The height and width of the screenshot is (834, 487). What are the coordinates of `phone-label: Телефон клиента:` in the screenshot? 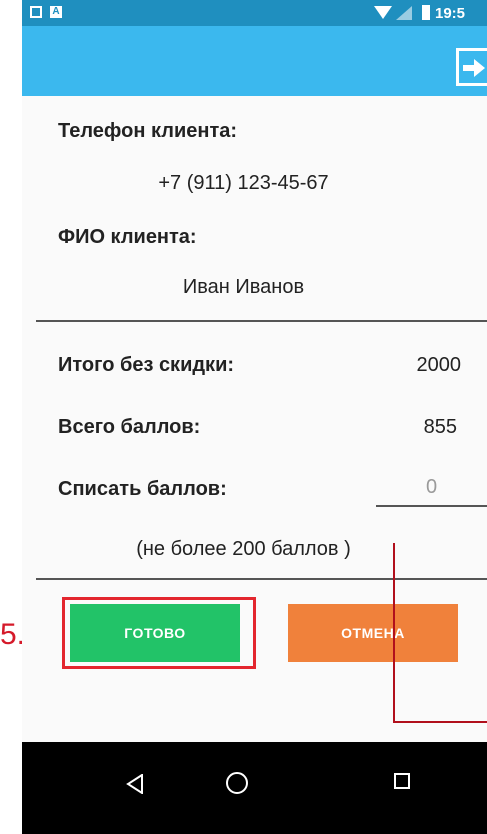 It's located at (148, 131).